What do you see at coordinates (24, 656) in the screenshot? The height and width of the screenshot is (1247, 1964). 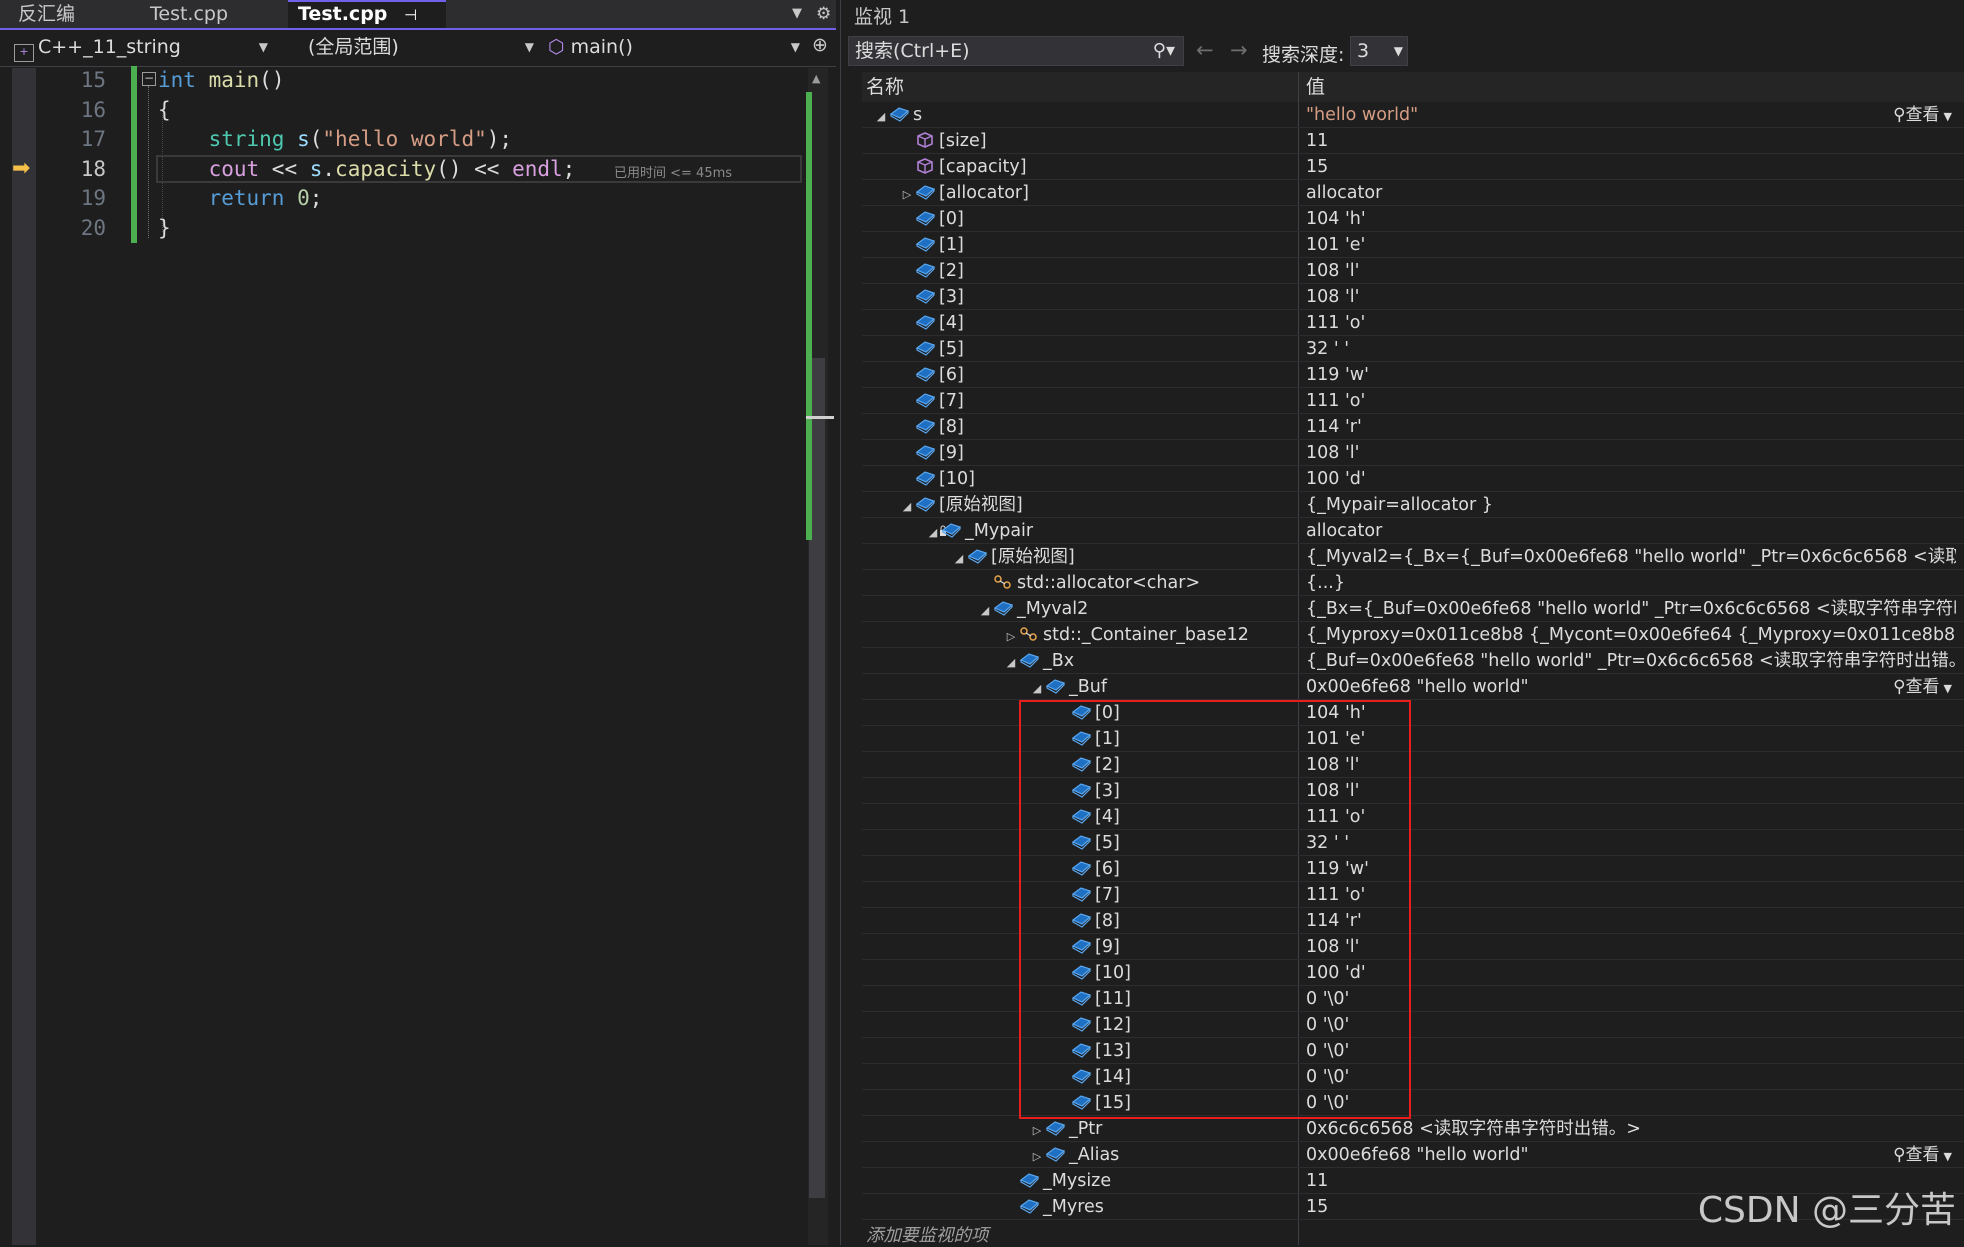 I see `glyph-margin` at bounding box center [24, 656].